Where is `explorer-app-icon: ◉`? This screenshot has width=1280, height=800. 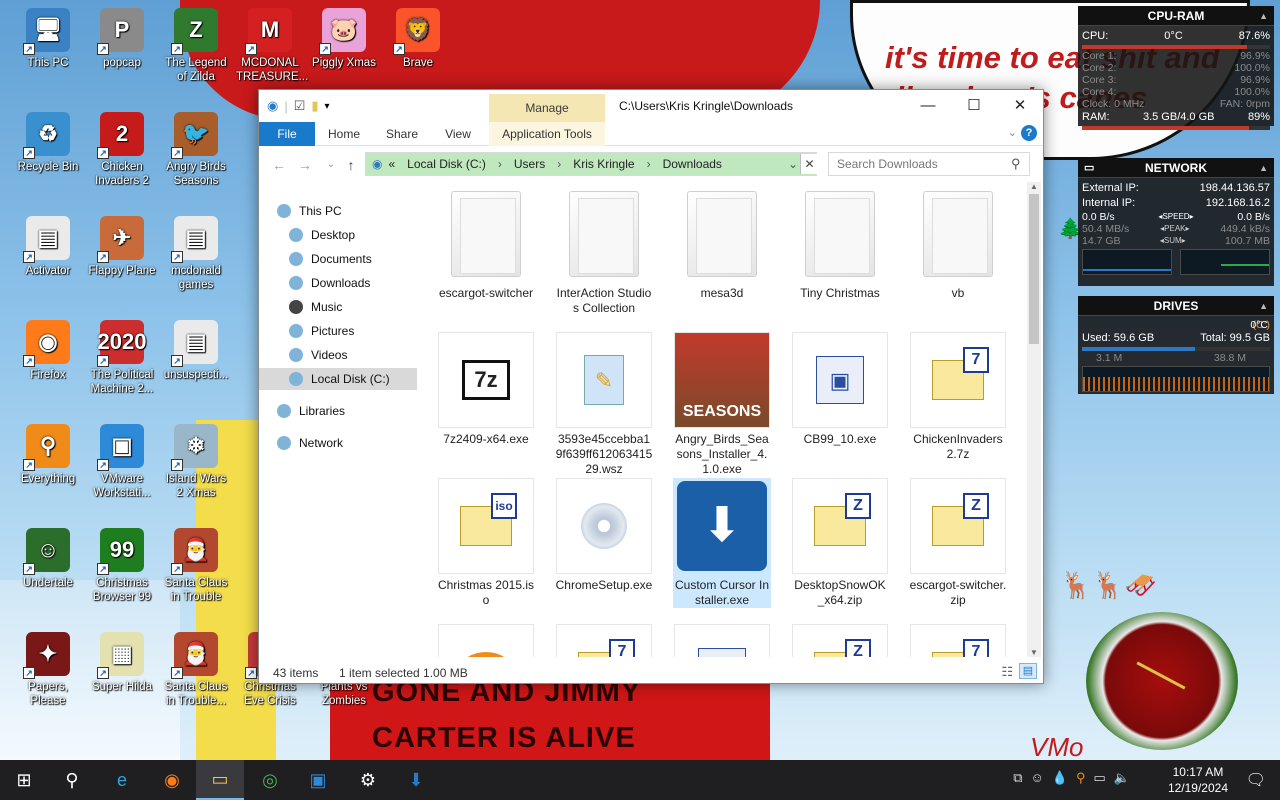 explorer-app-icon: ◉ is located at coordinates (272, 106).